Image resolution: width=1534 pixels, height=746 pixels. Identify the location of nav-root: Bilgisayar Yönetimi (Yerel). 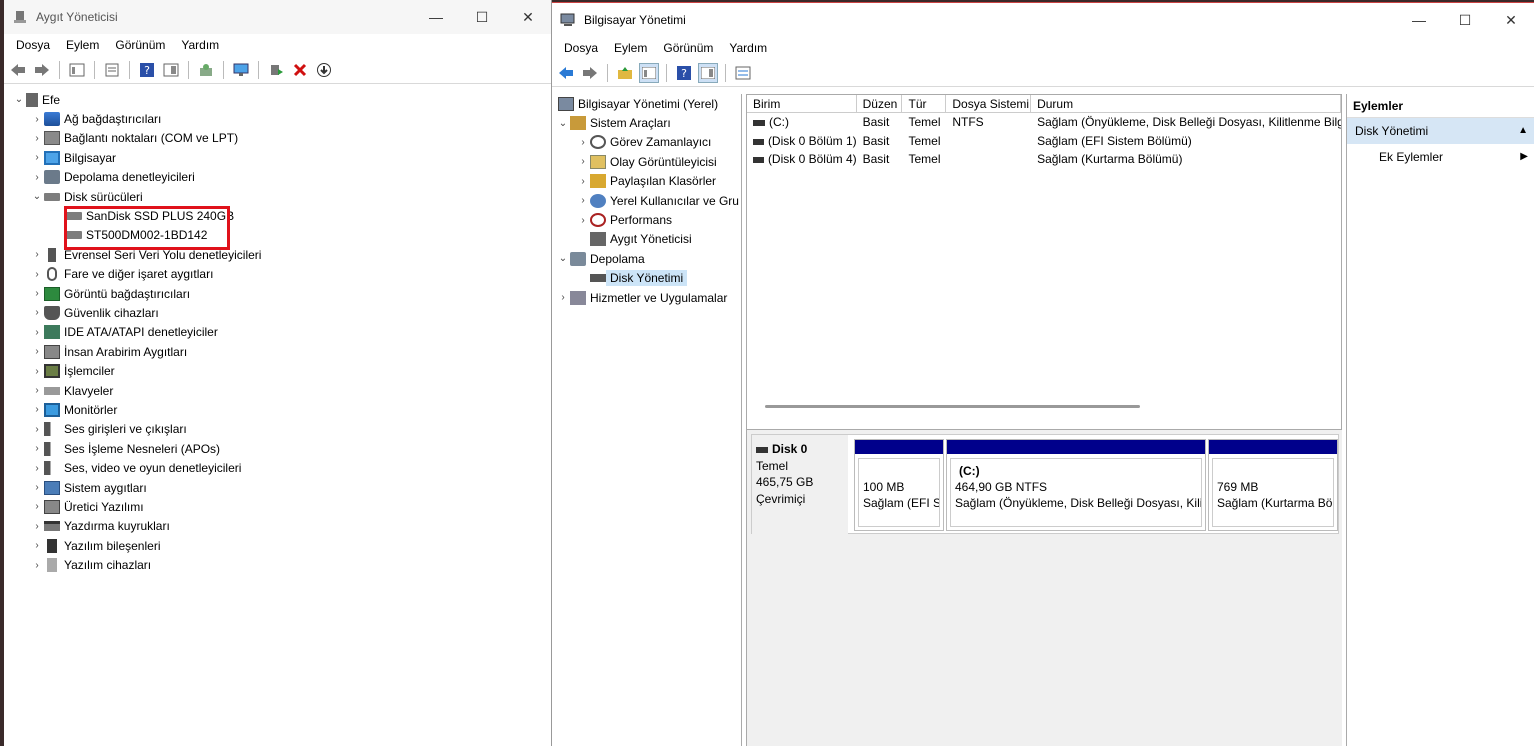
(646, 103).